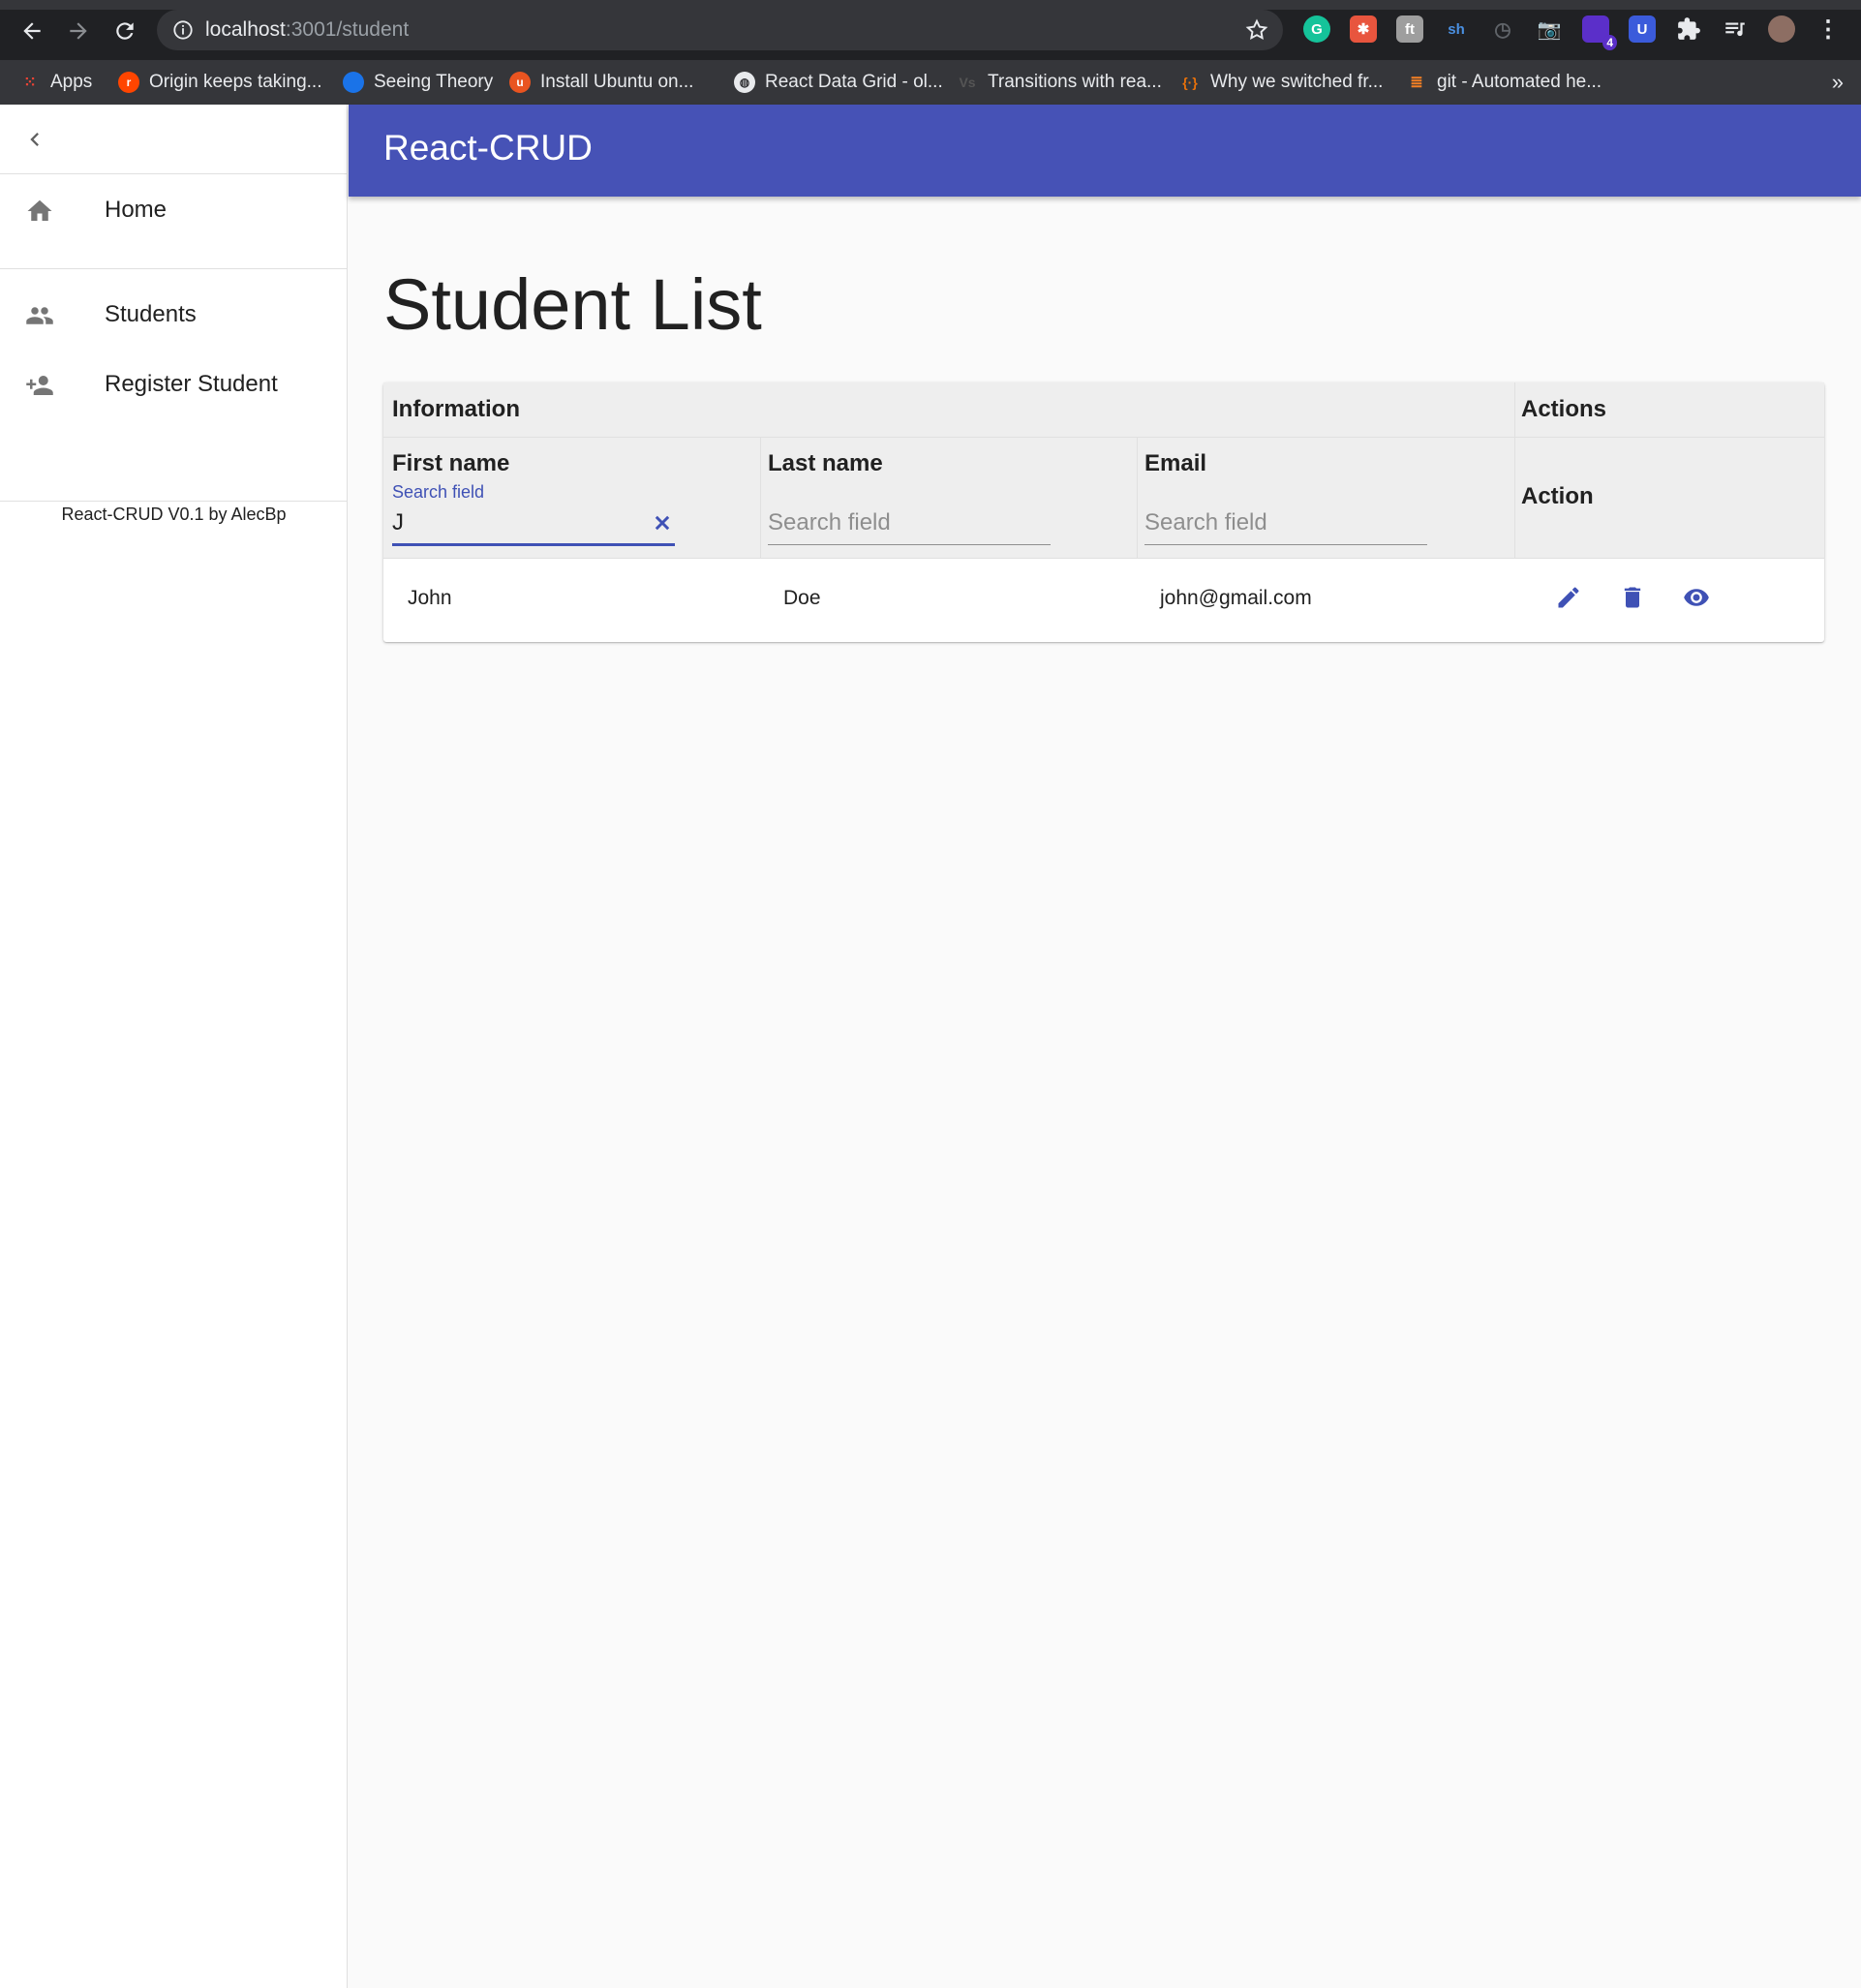  I want to click on column-header-email: Email, so click(1175, 463).